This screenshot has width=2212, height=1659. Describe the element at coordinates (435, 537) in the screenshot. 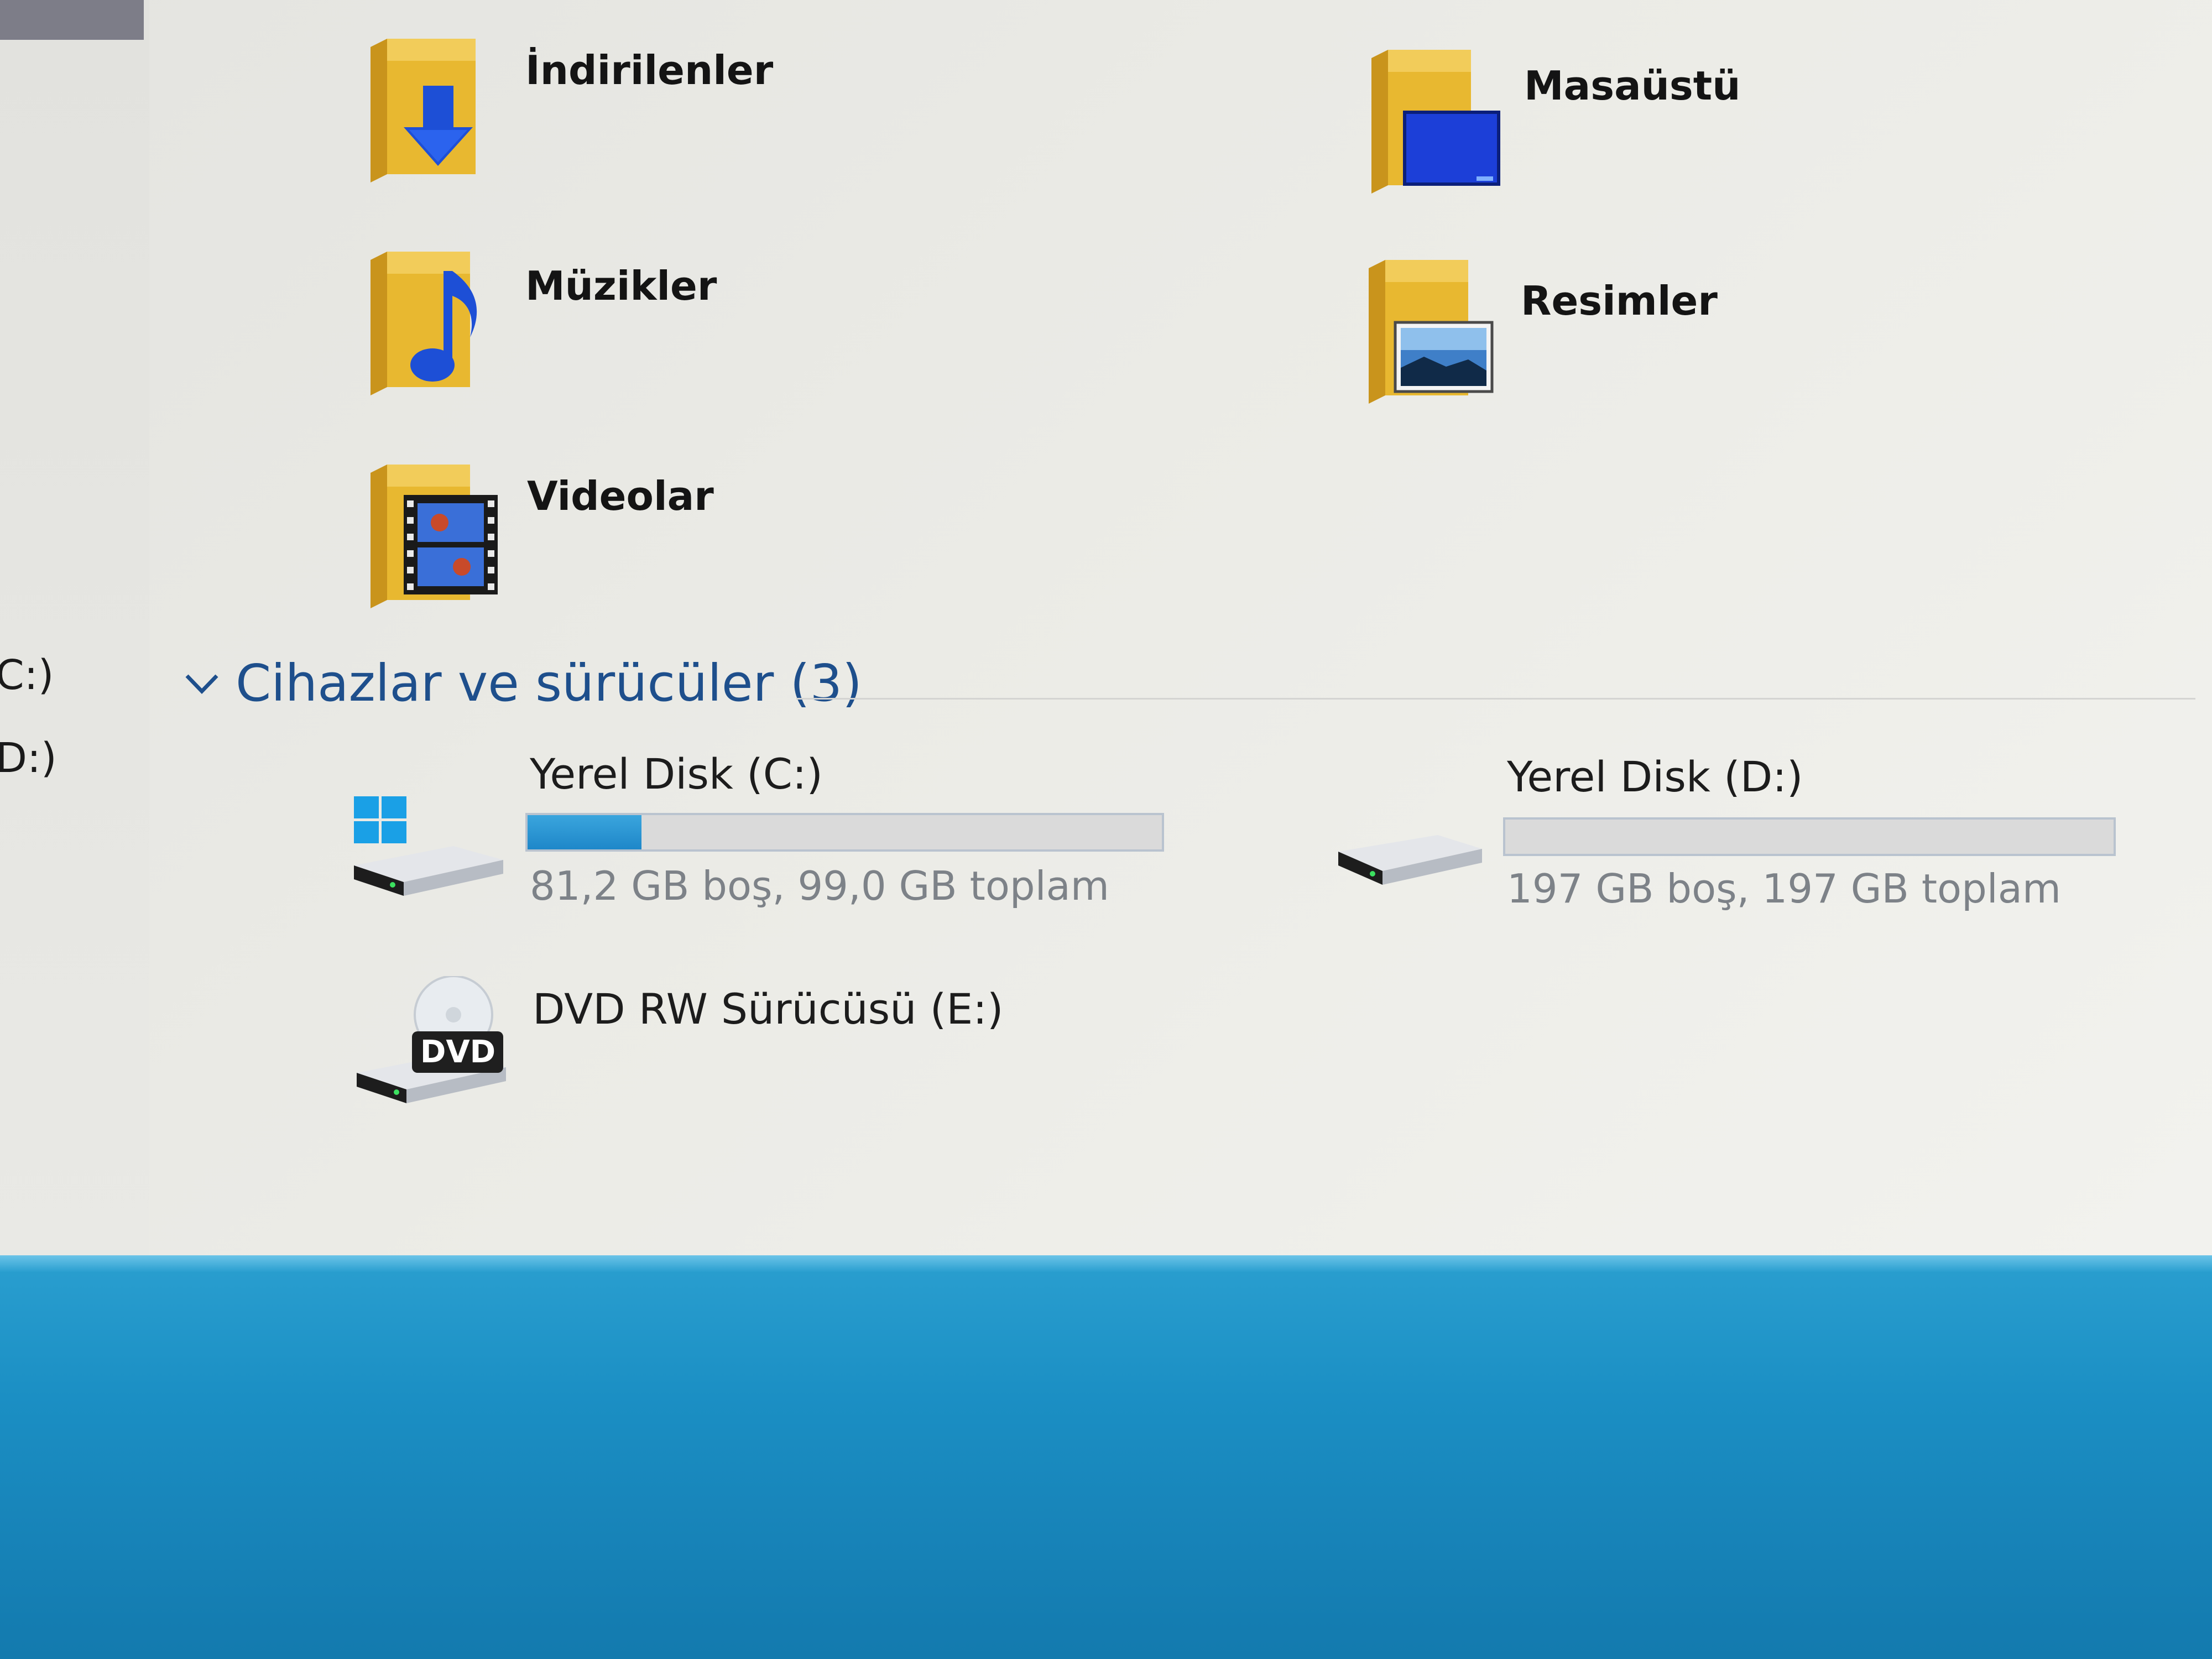

I see `videos-folder-icon` at that location.